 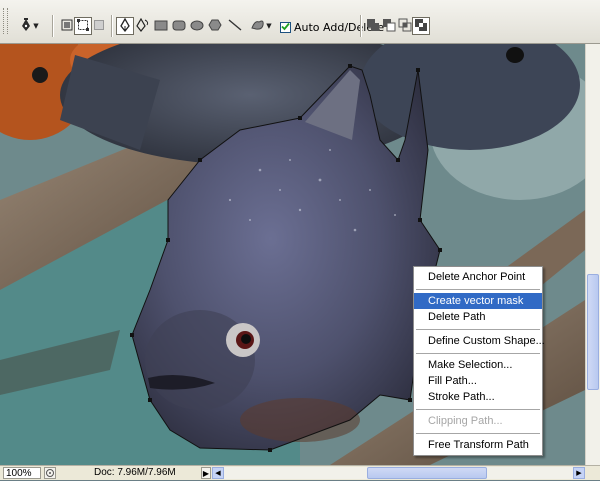 I want to click on menu-item-free-transform-path: Free Transform Path, so click(x=478, y=445).